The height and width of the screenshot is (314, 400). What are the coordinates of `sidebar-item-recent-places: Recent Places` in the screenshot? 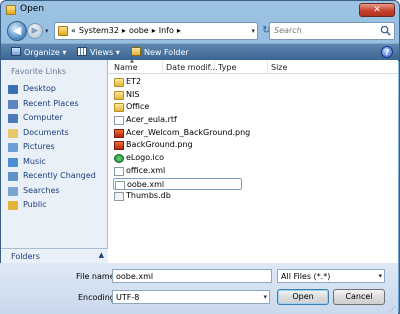 It's located at (58, 104).